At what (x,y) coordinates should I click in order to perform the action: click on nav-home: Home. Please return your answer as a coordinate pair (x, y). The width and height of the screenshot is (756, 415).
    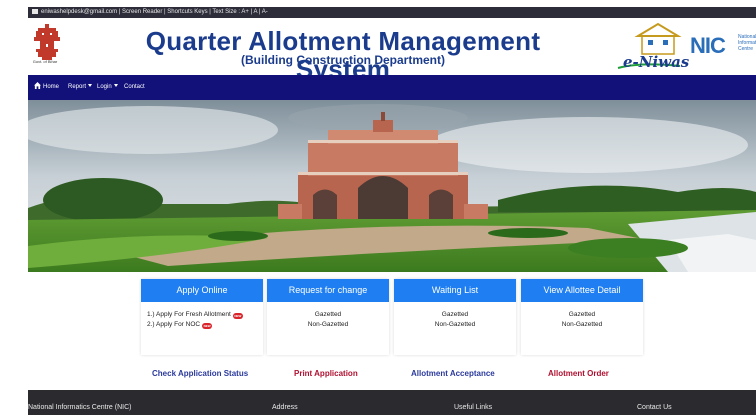
    Looking at the image, I should click on (46, 87).